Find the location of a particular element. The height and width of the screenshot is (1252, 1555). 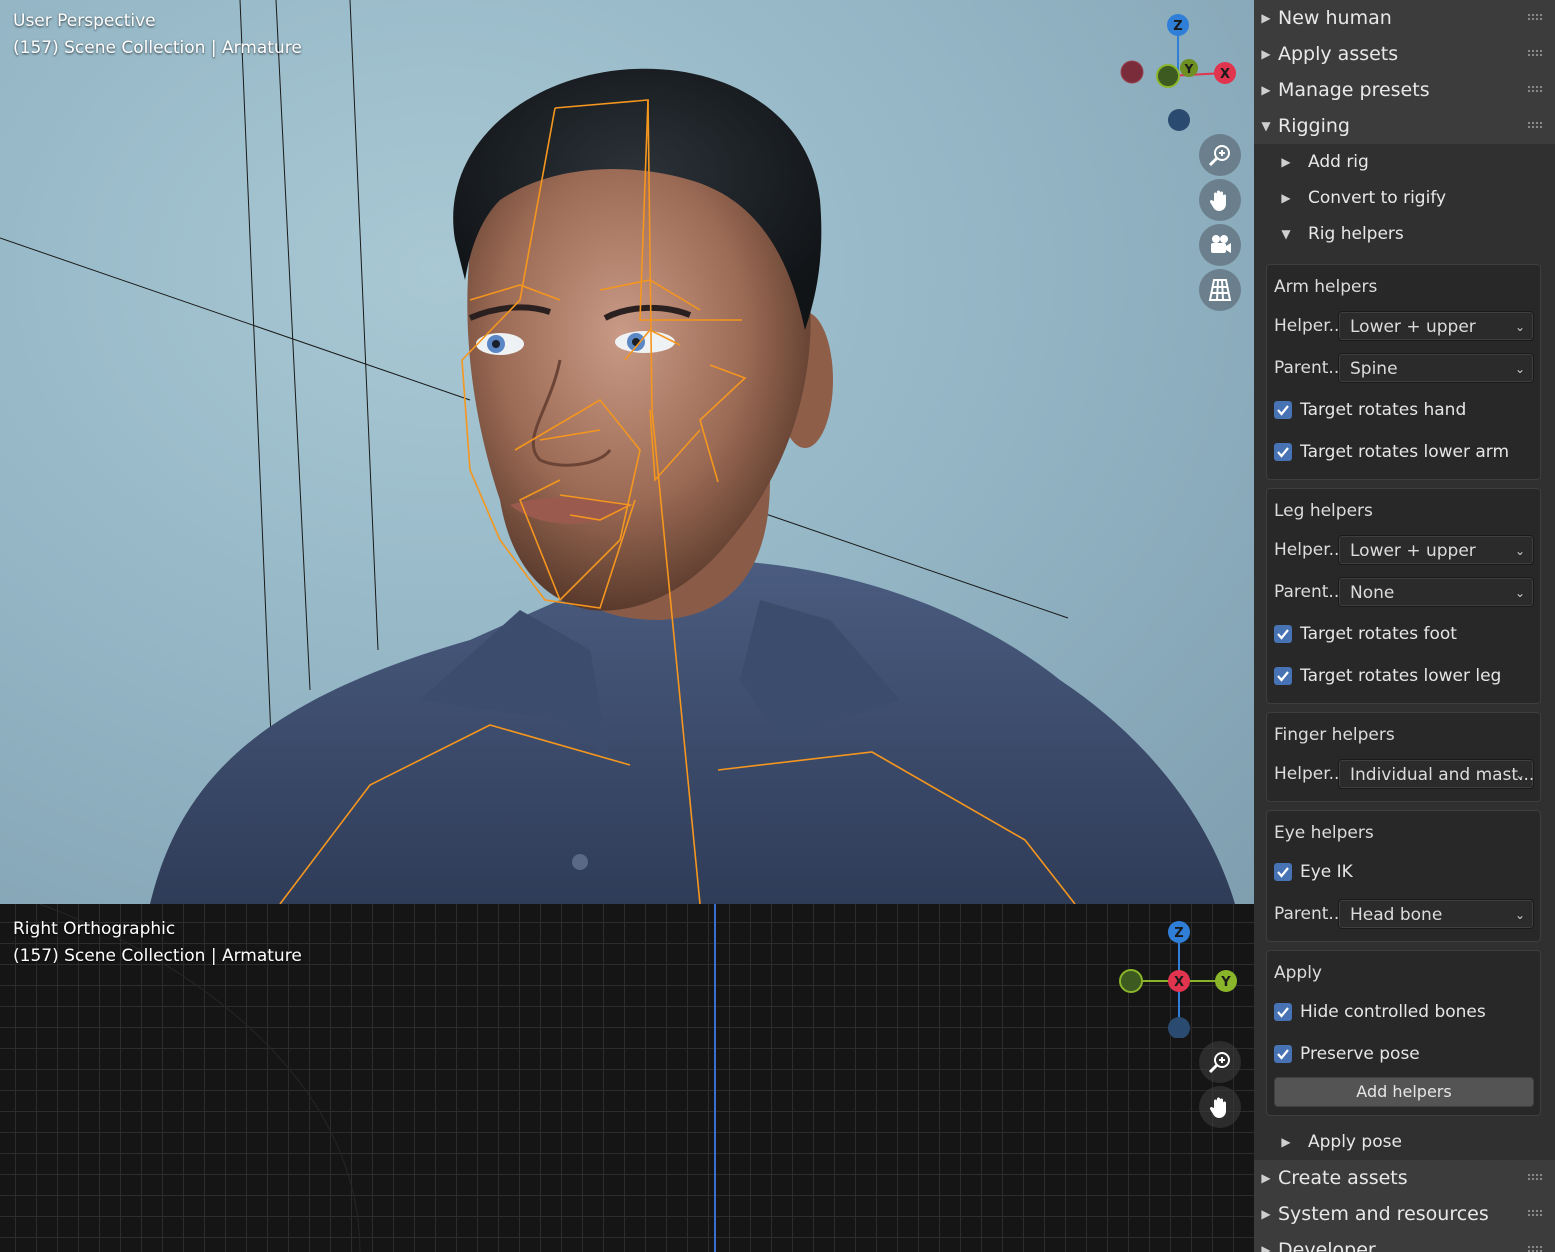

grid-icon is located at coordinates (1220, 290).